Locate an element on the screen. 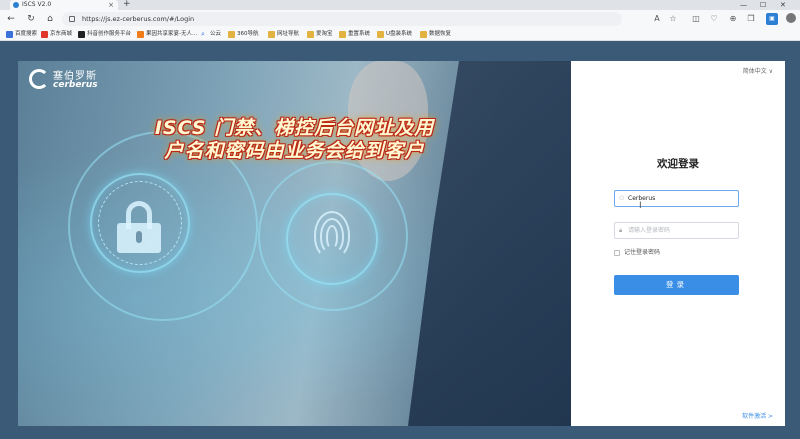 The height and width of the screenshot is (439, 800). language-selector: 简体中文 ∨ is located at coordinates (758, 70).